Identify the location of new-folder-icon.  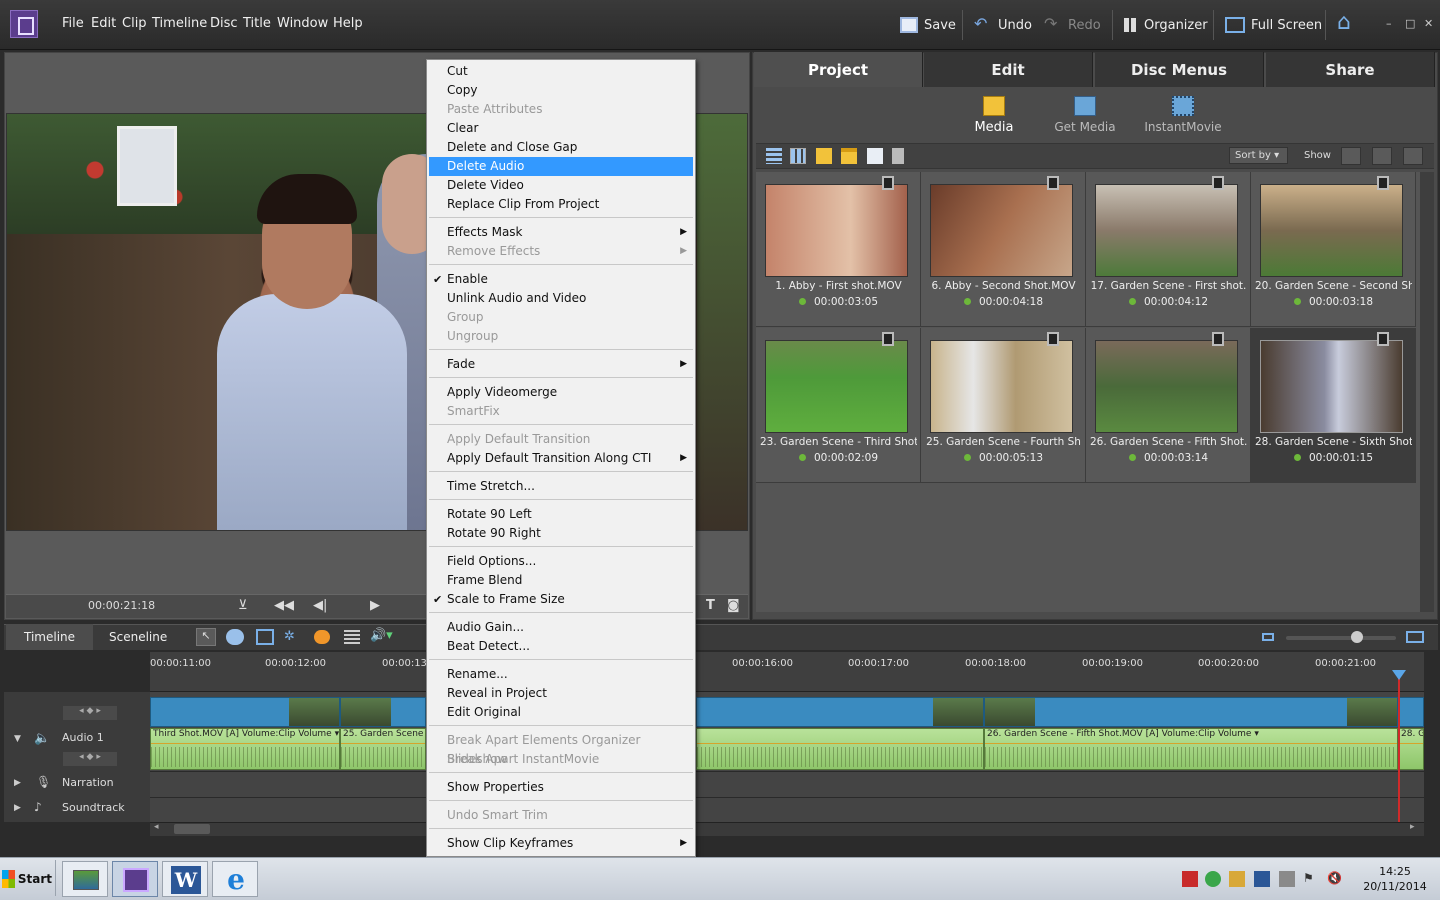
(849, 156).